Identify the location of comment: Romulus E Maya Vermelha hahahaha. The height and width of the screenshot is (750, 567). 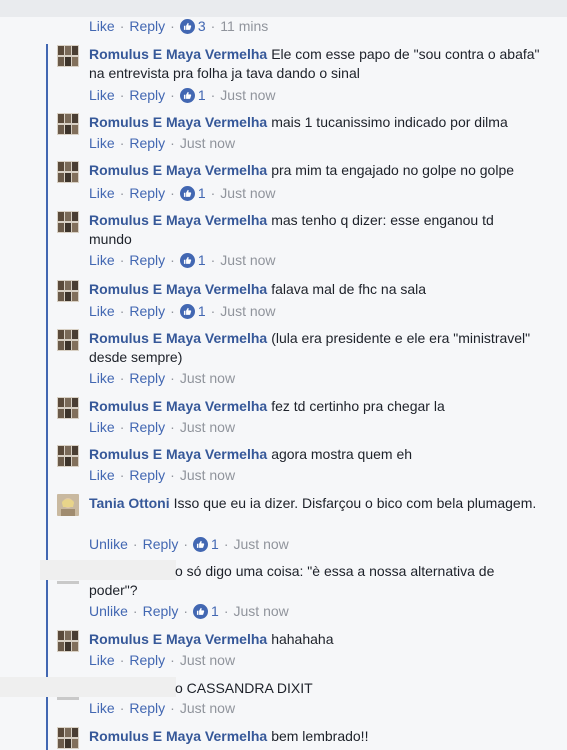
(316, 639).